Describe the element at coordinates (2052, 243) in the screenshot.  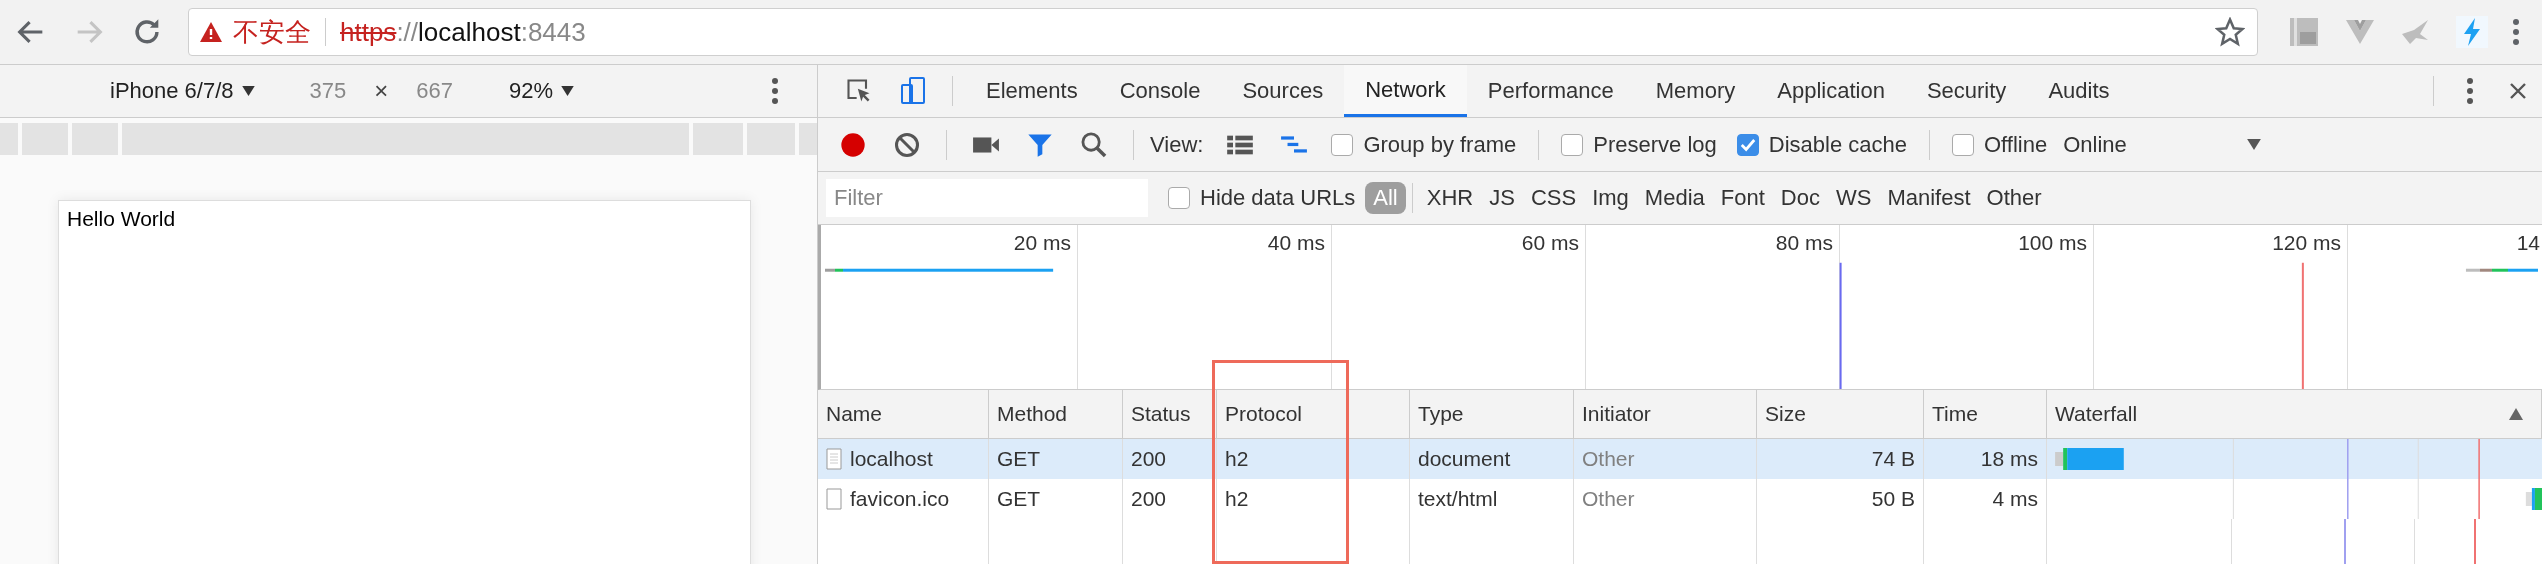
I see `time-tick-label: 100 ms` at that location.